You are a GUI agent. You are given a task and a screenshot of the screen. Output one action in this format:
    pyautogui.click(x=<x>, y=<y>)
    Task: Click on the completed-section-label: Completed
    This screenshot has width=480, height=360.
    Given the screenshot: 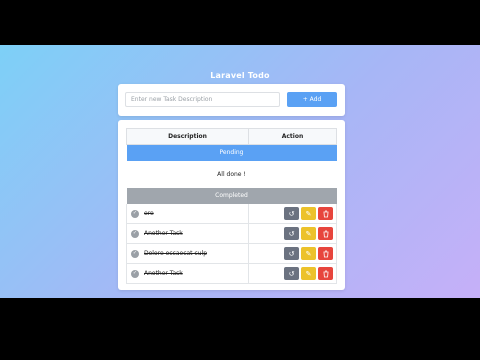 What is the action you would take?
    pyautogui.click(x=231, y=195)
    